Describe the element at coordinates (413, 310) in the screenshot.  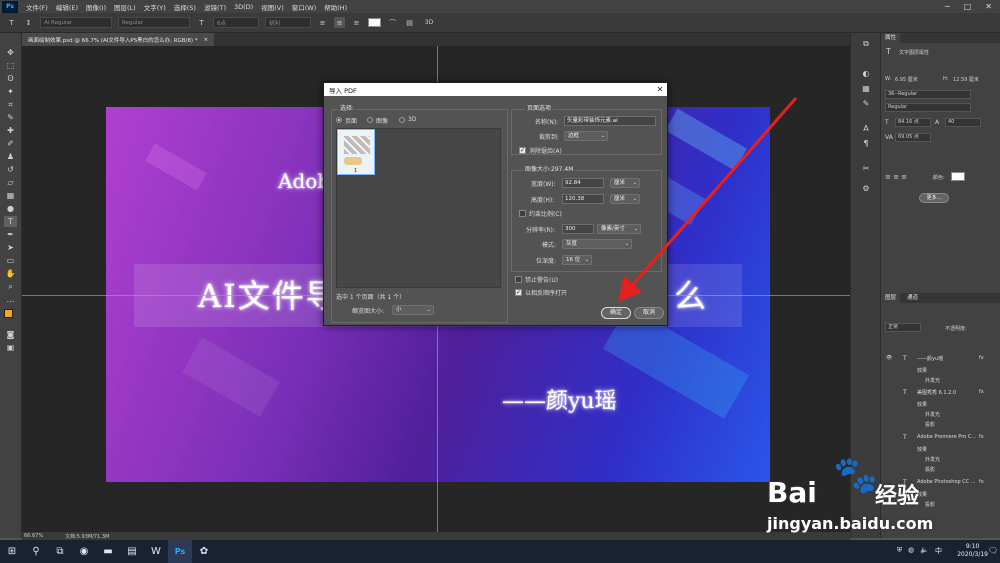
I see `thumbnail-size-select: 小 ⌄` at that location.